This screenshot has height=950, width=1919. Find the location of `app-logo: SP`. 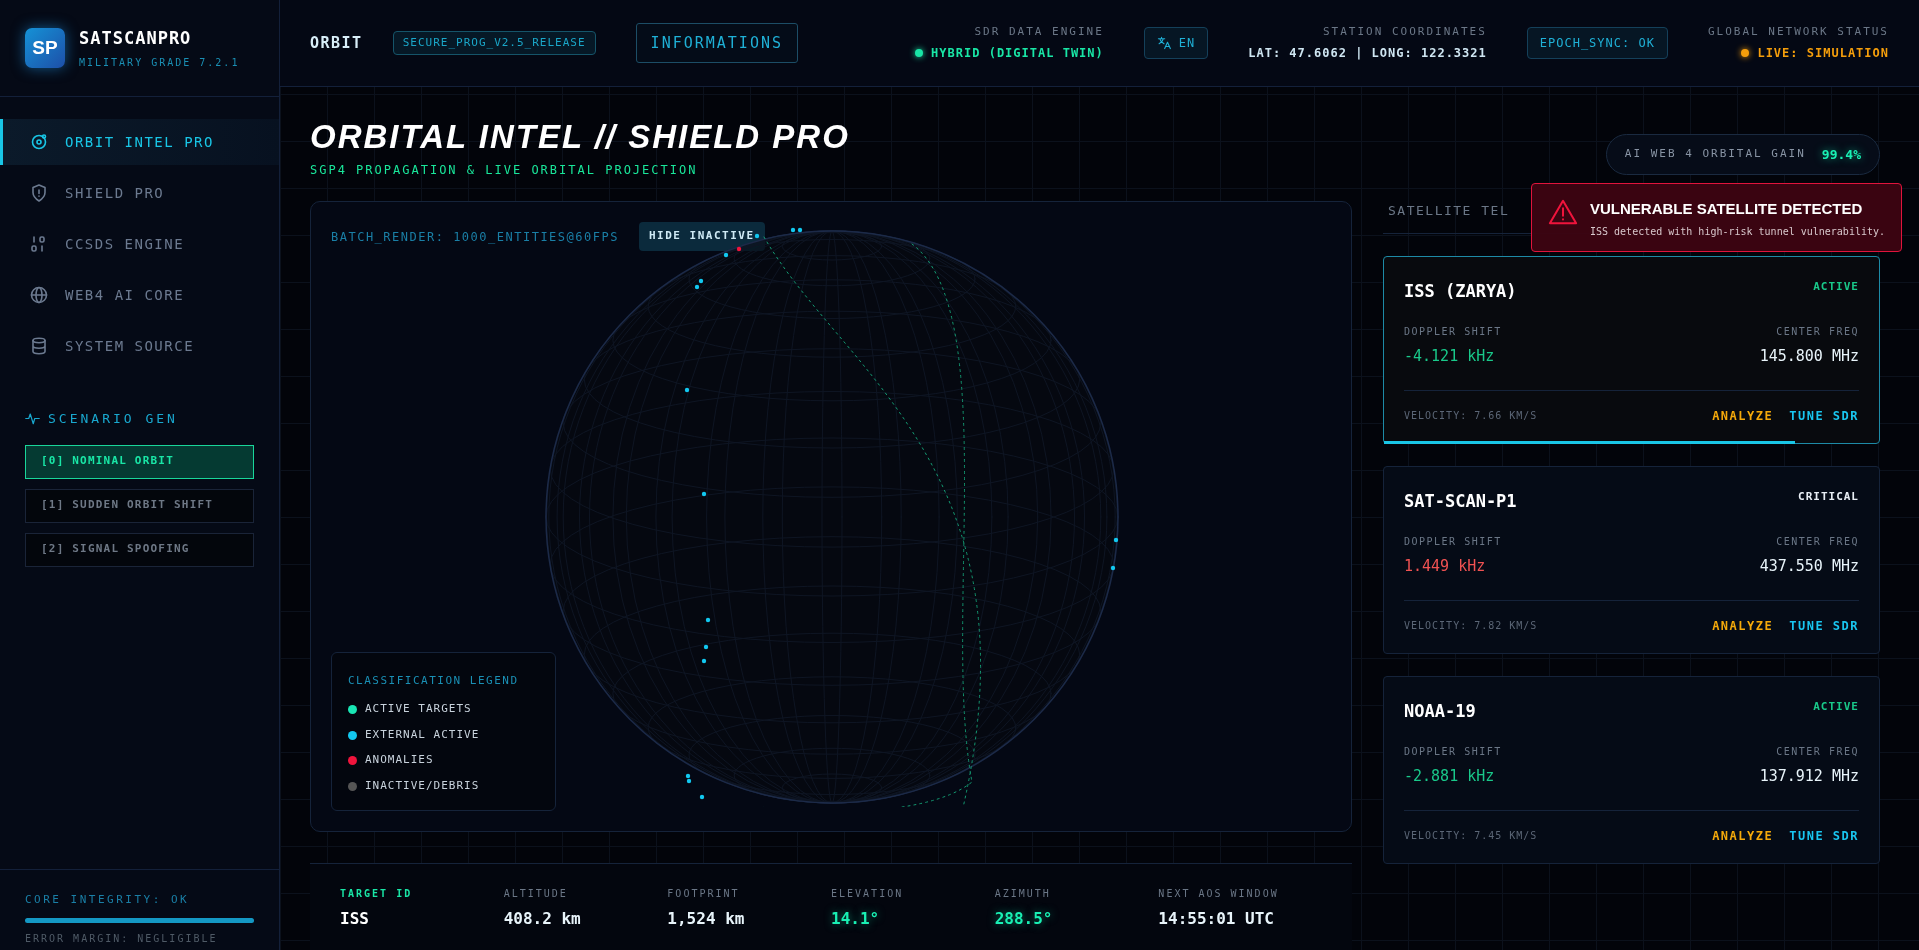

app-logo: SP is located at coordinates (45, 48).